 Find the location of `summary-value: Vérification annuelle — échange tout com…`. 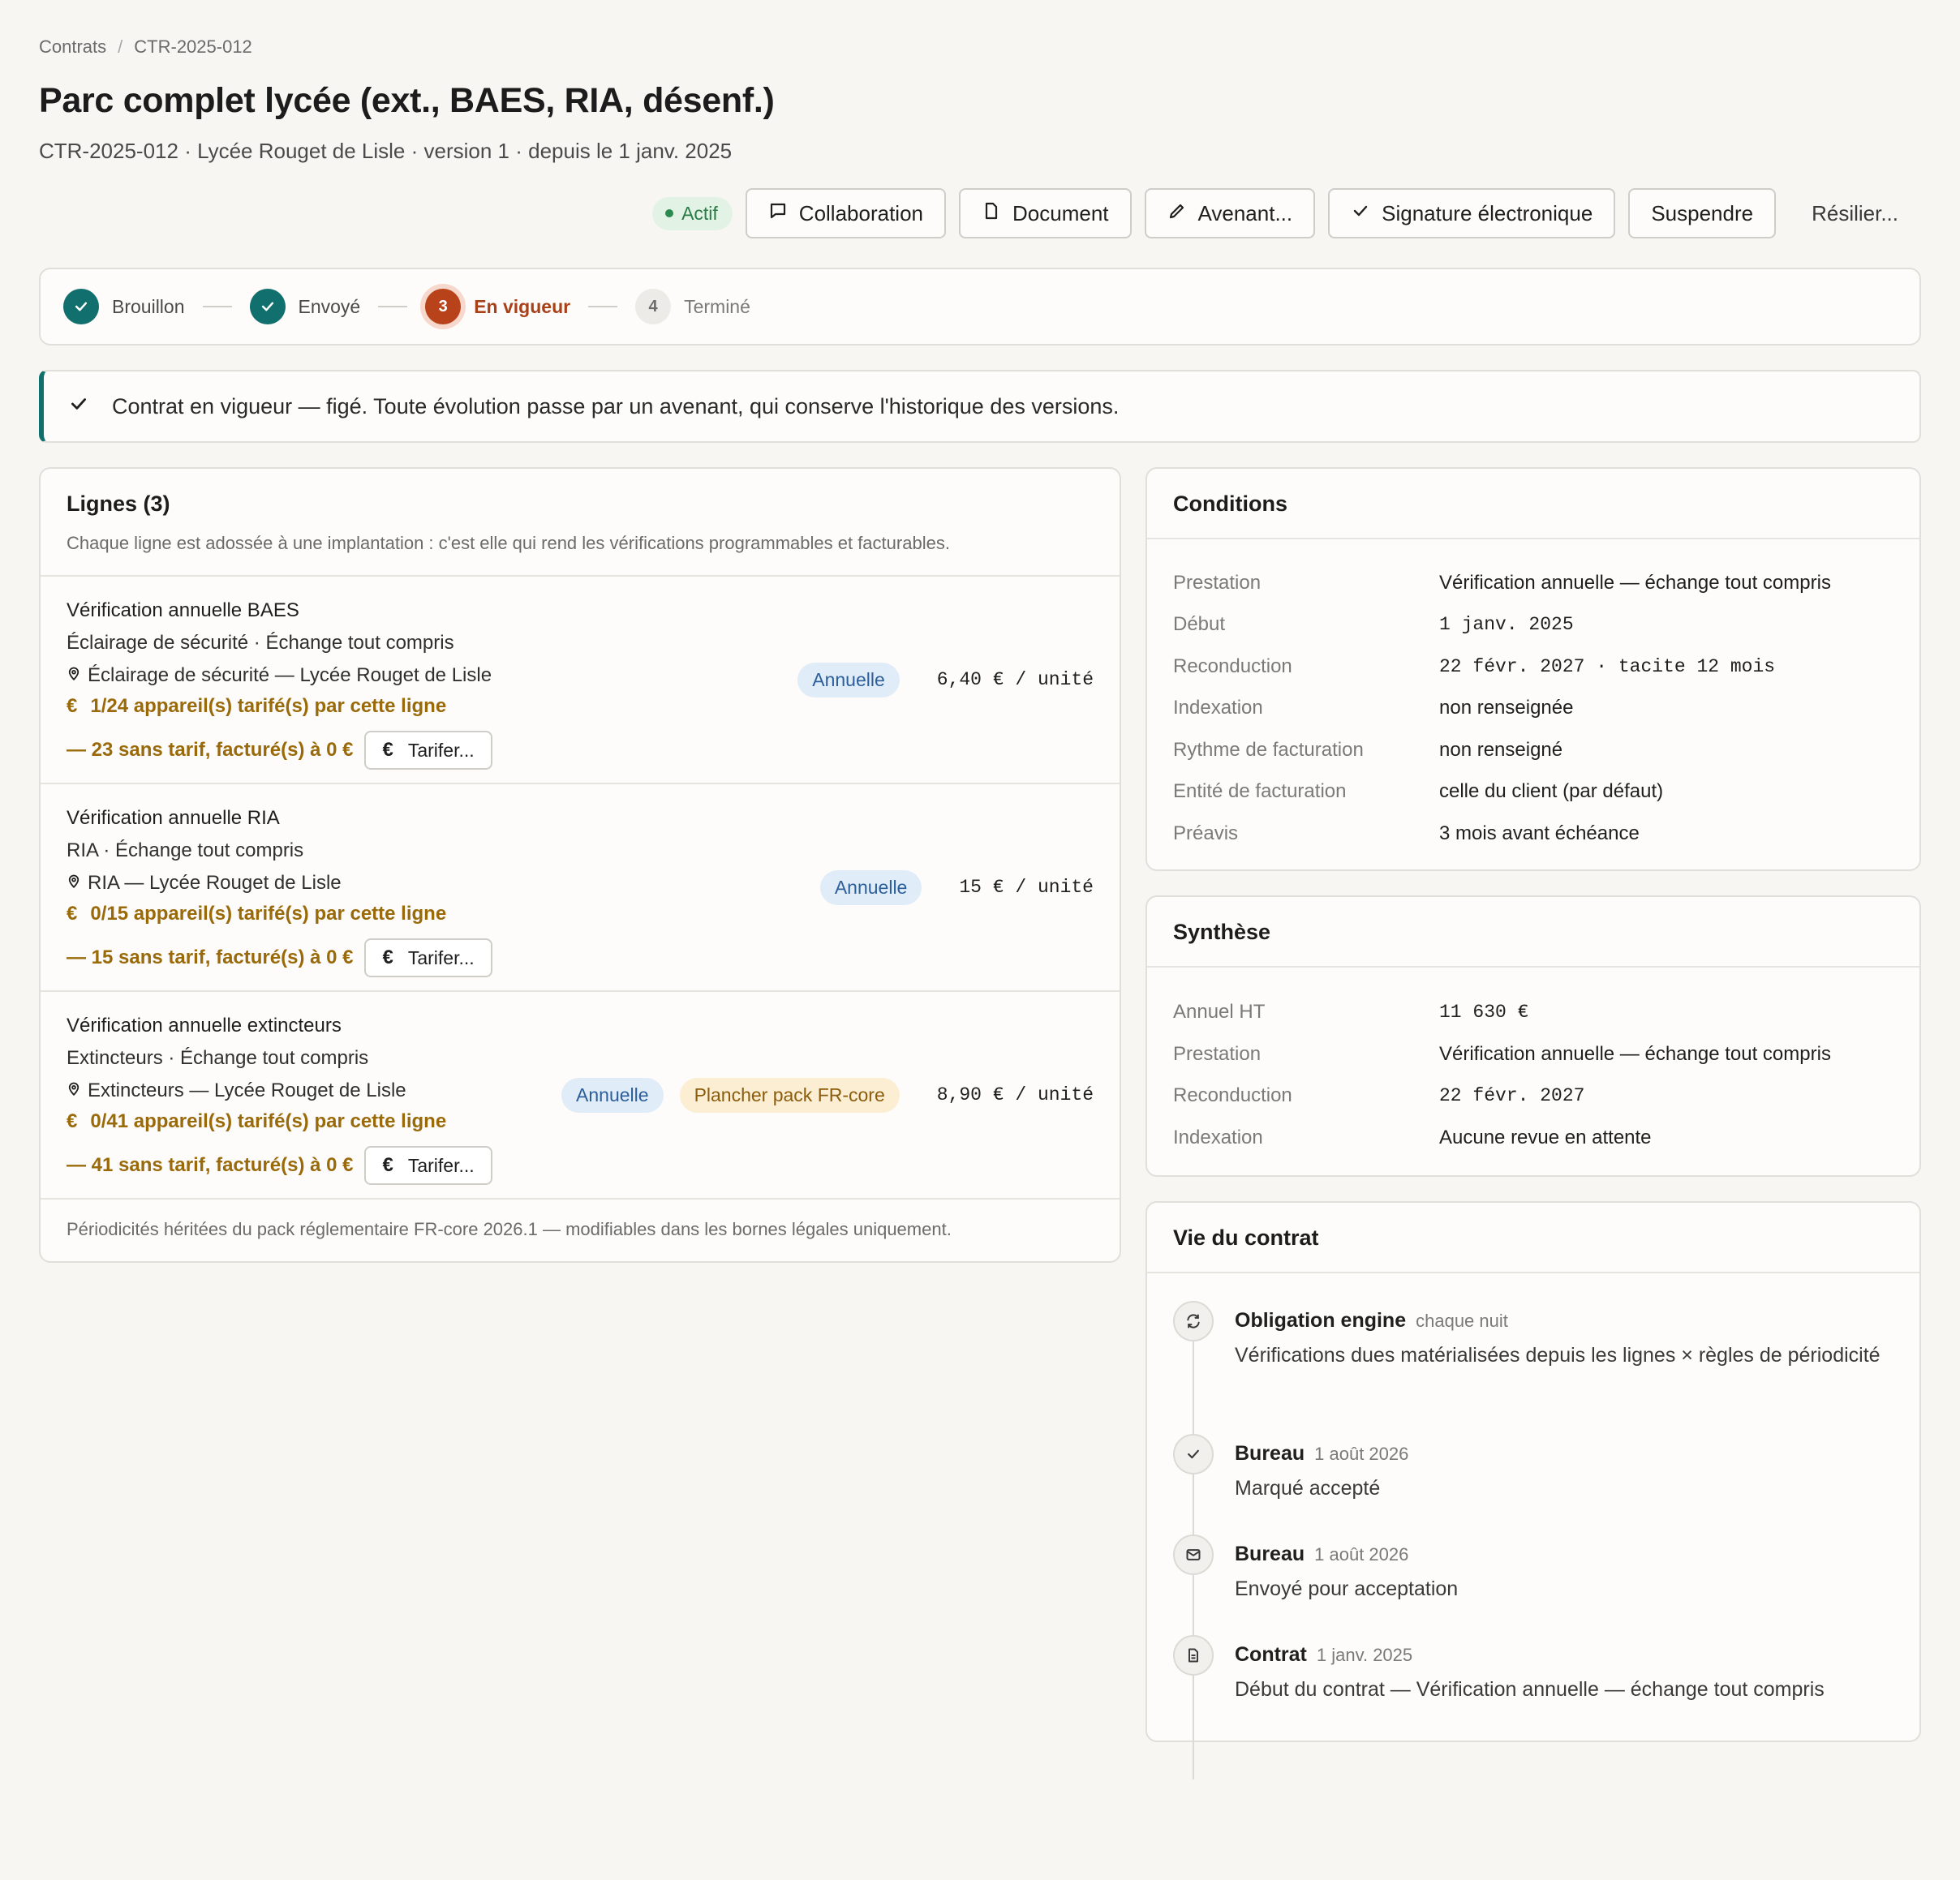

summary-value: Vérification annuelle — échange tout com… is located at coordinates (1635, 1053).